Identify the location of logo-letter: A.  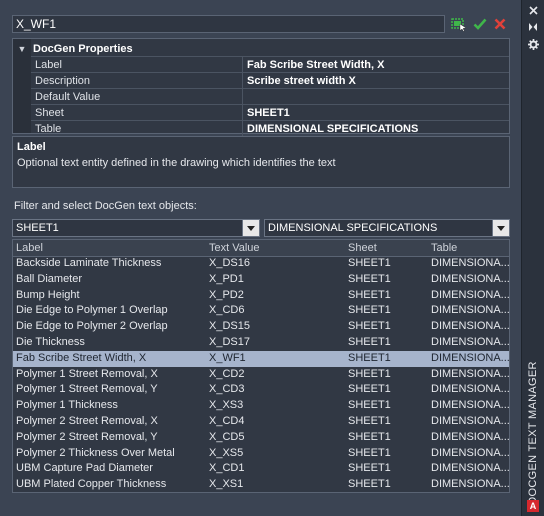
(533, 506).